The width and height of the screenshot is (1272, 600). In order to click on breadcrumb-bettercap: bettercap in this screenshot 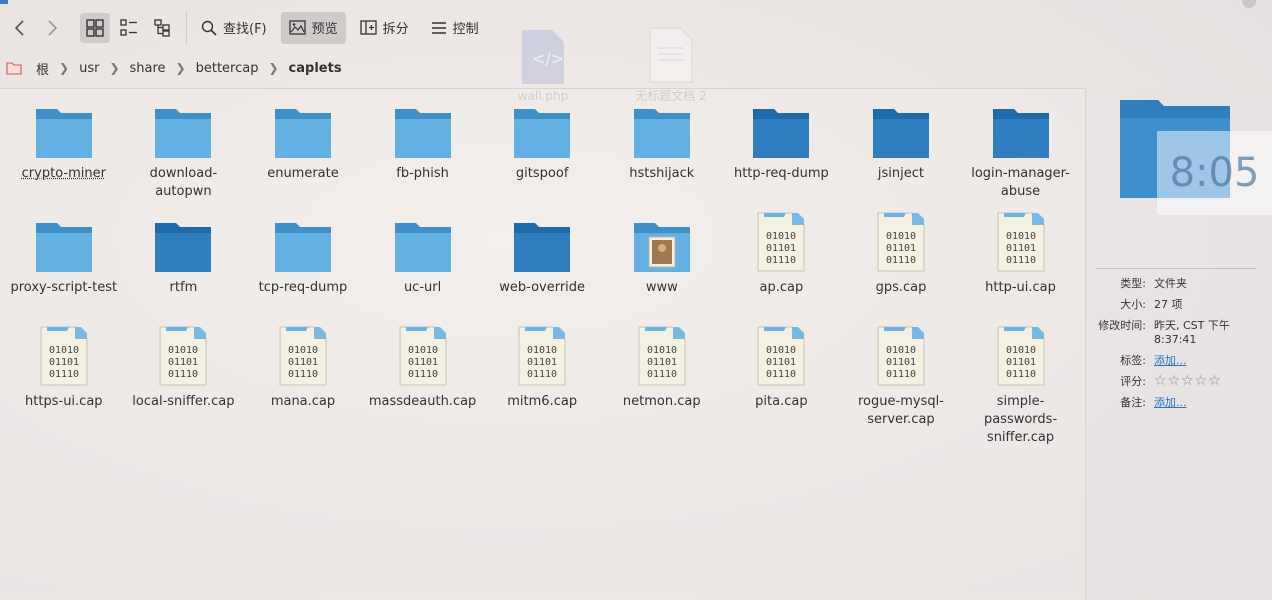, I will do `click(227, 68)`.